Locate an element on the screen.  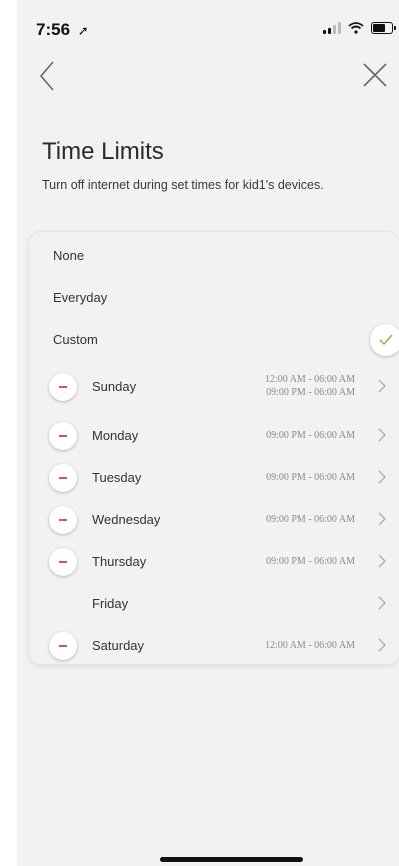
option-custom: Custom is located at coordinates (75, 339).